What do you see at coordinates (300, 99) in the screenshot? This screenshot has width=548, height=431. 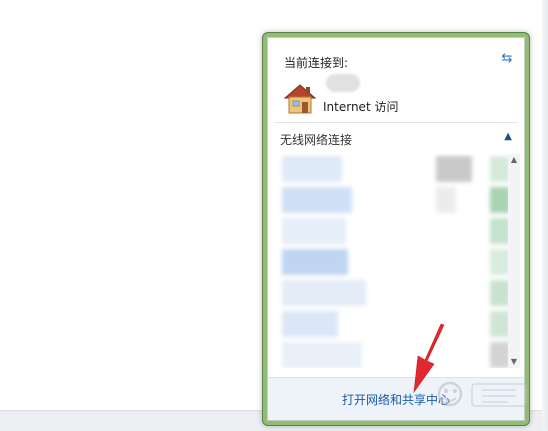 I see `house-icon` at bounding box center [300, 99].